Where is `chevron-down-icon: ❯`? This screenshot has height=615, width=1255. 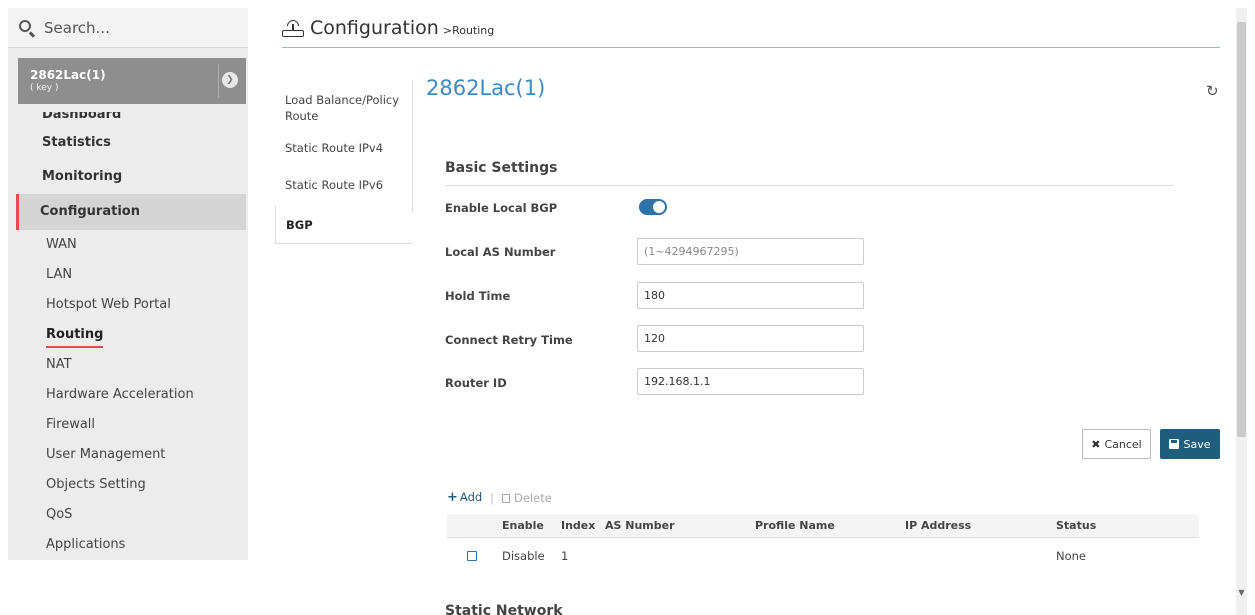 chevron-down-icon: ❯ is located at coordinates (230, 80).